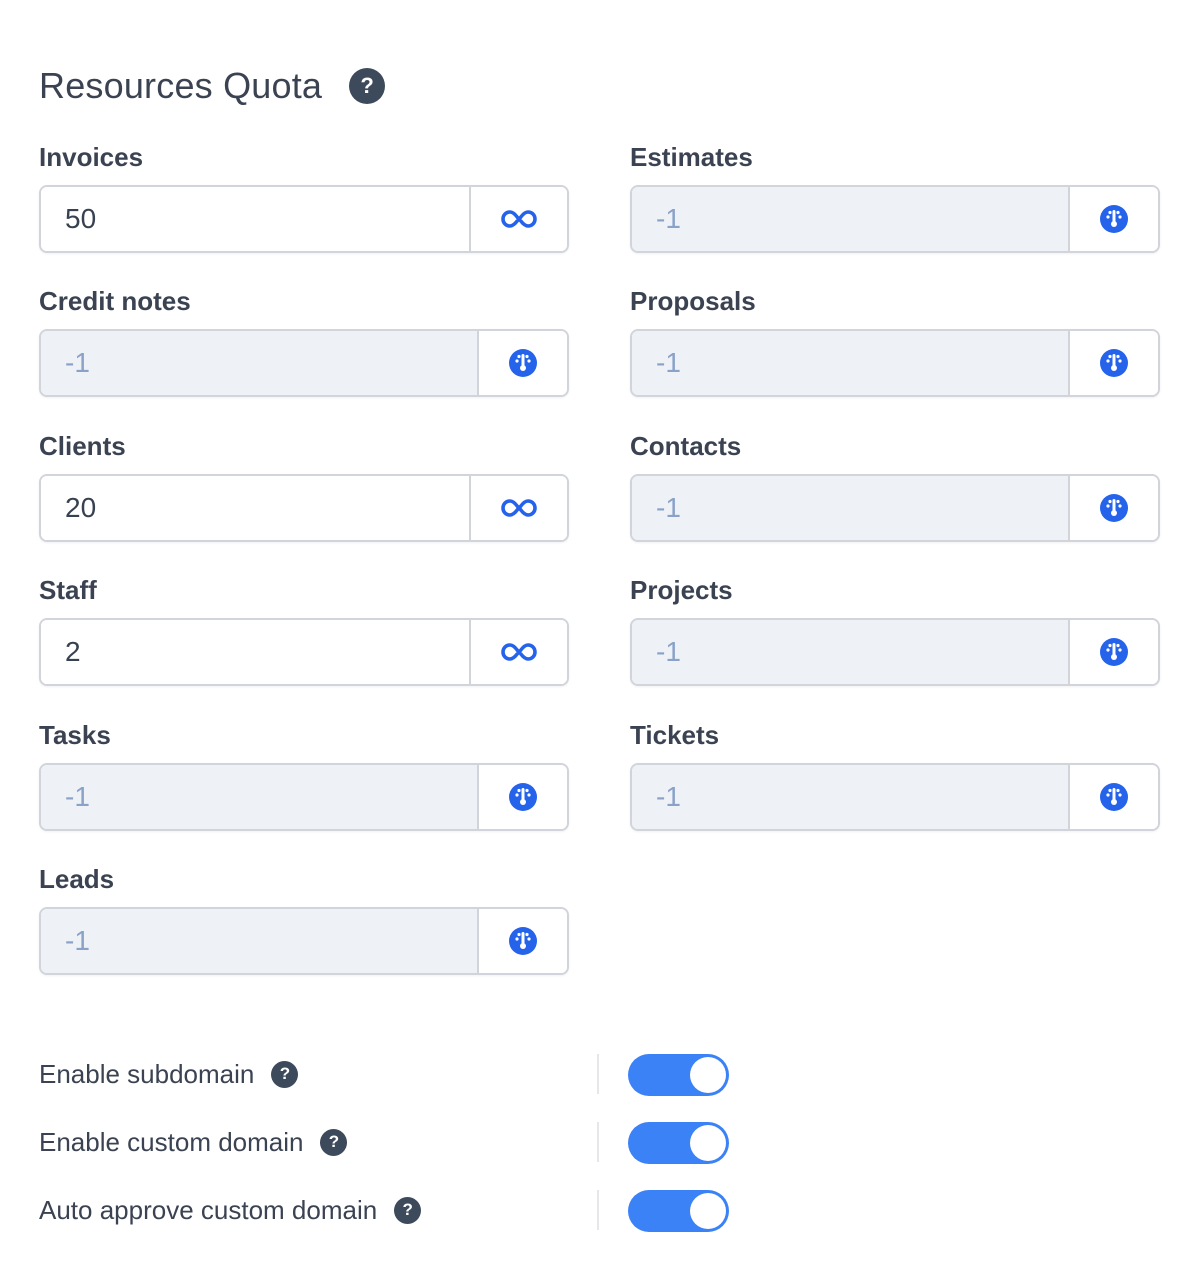 This screenshot has width=1202, height=1278. I want to click on estimates-input, so click(850, 219).